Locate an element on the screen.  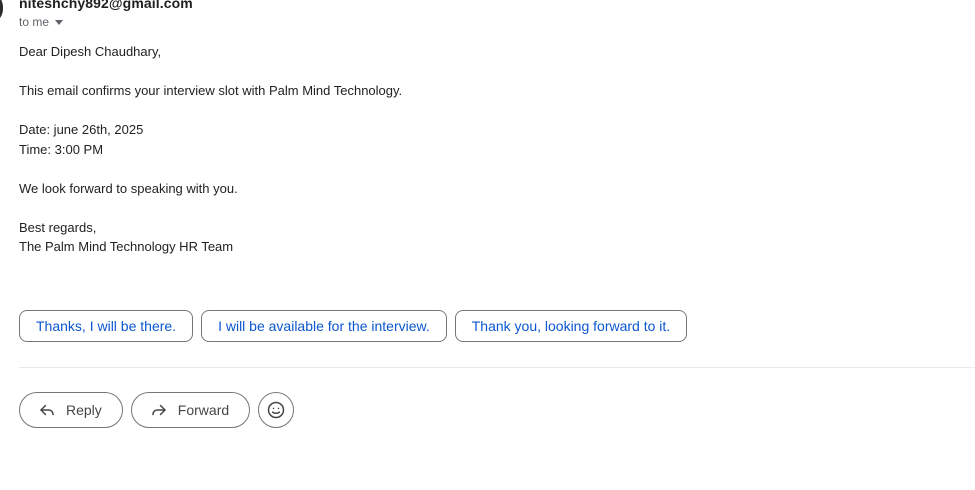
recipient-details: to me is located at coordinates (41, 22).